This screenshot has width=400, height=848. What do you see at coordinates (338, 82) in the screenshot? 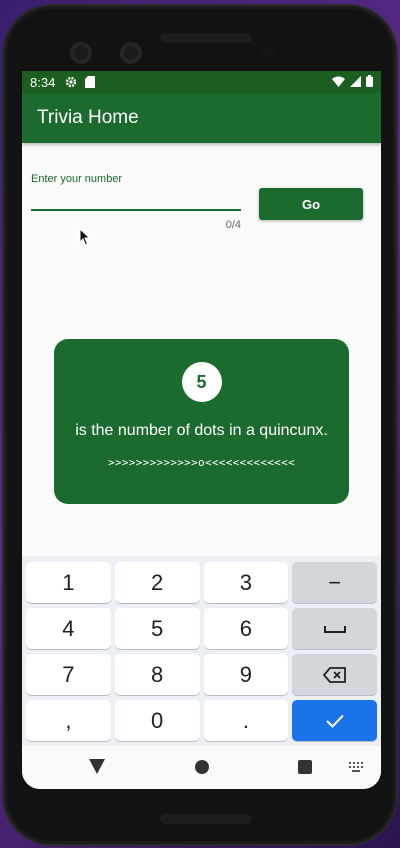
I see `wifi-icon` at bounding box center [338, 82].